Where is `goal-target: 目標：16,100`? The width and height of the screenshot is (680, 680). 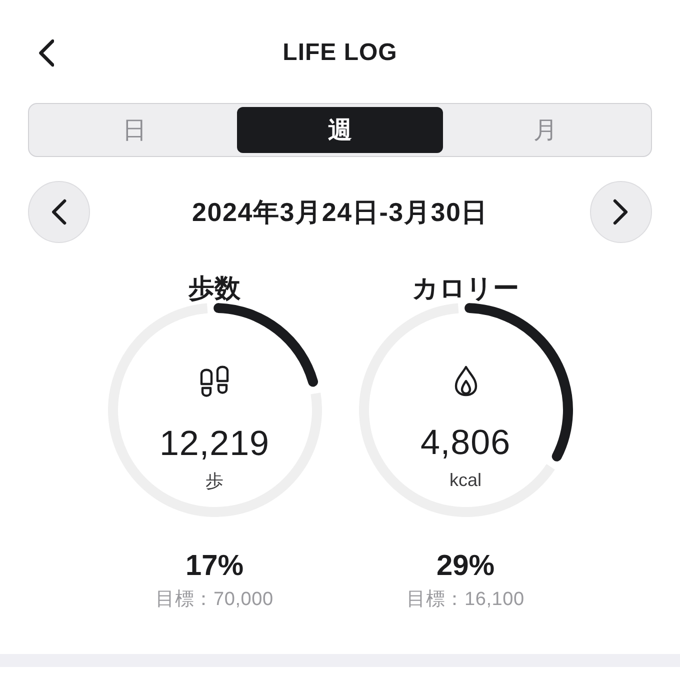 goal-target: 目標：16,100 is located at coordinates (465, 600).